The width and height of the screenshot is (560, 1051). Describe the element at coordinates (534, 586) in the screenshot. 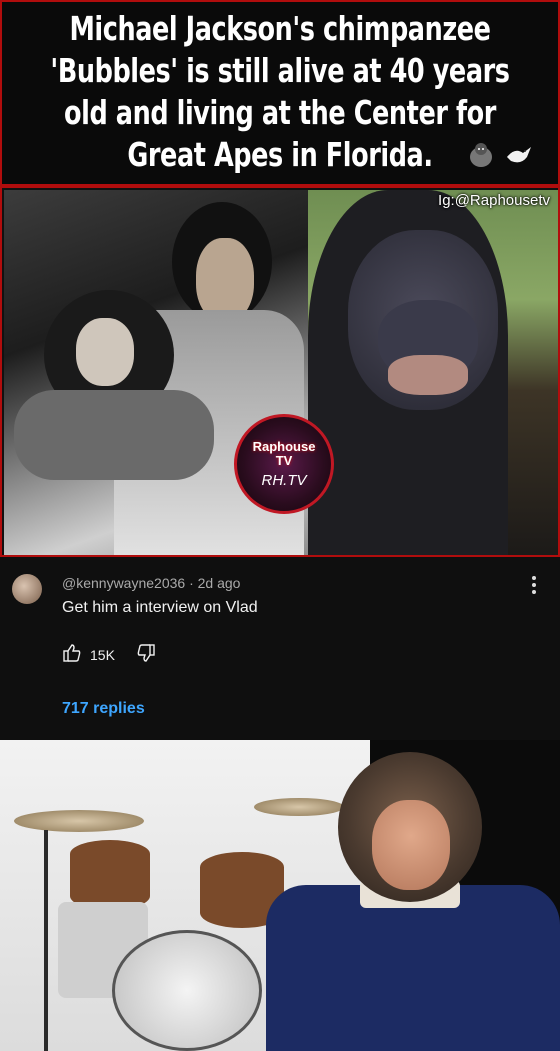

I see `more-options-icon` at that location.